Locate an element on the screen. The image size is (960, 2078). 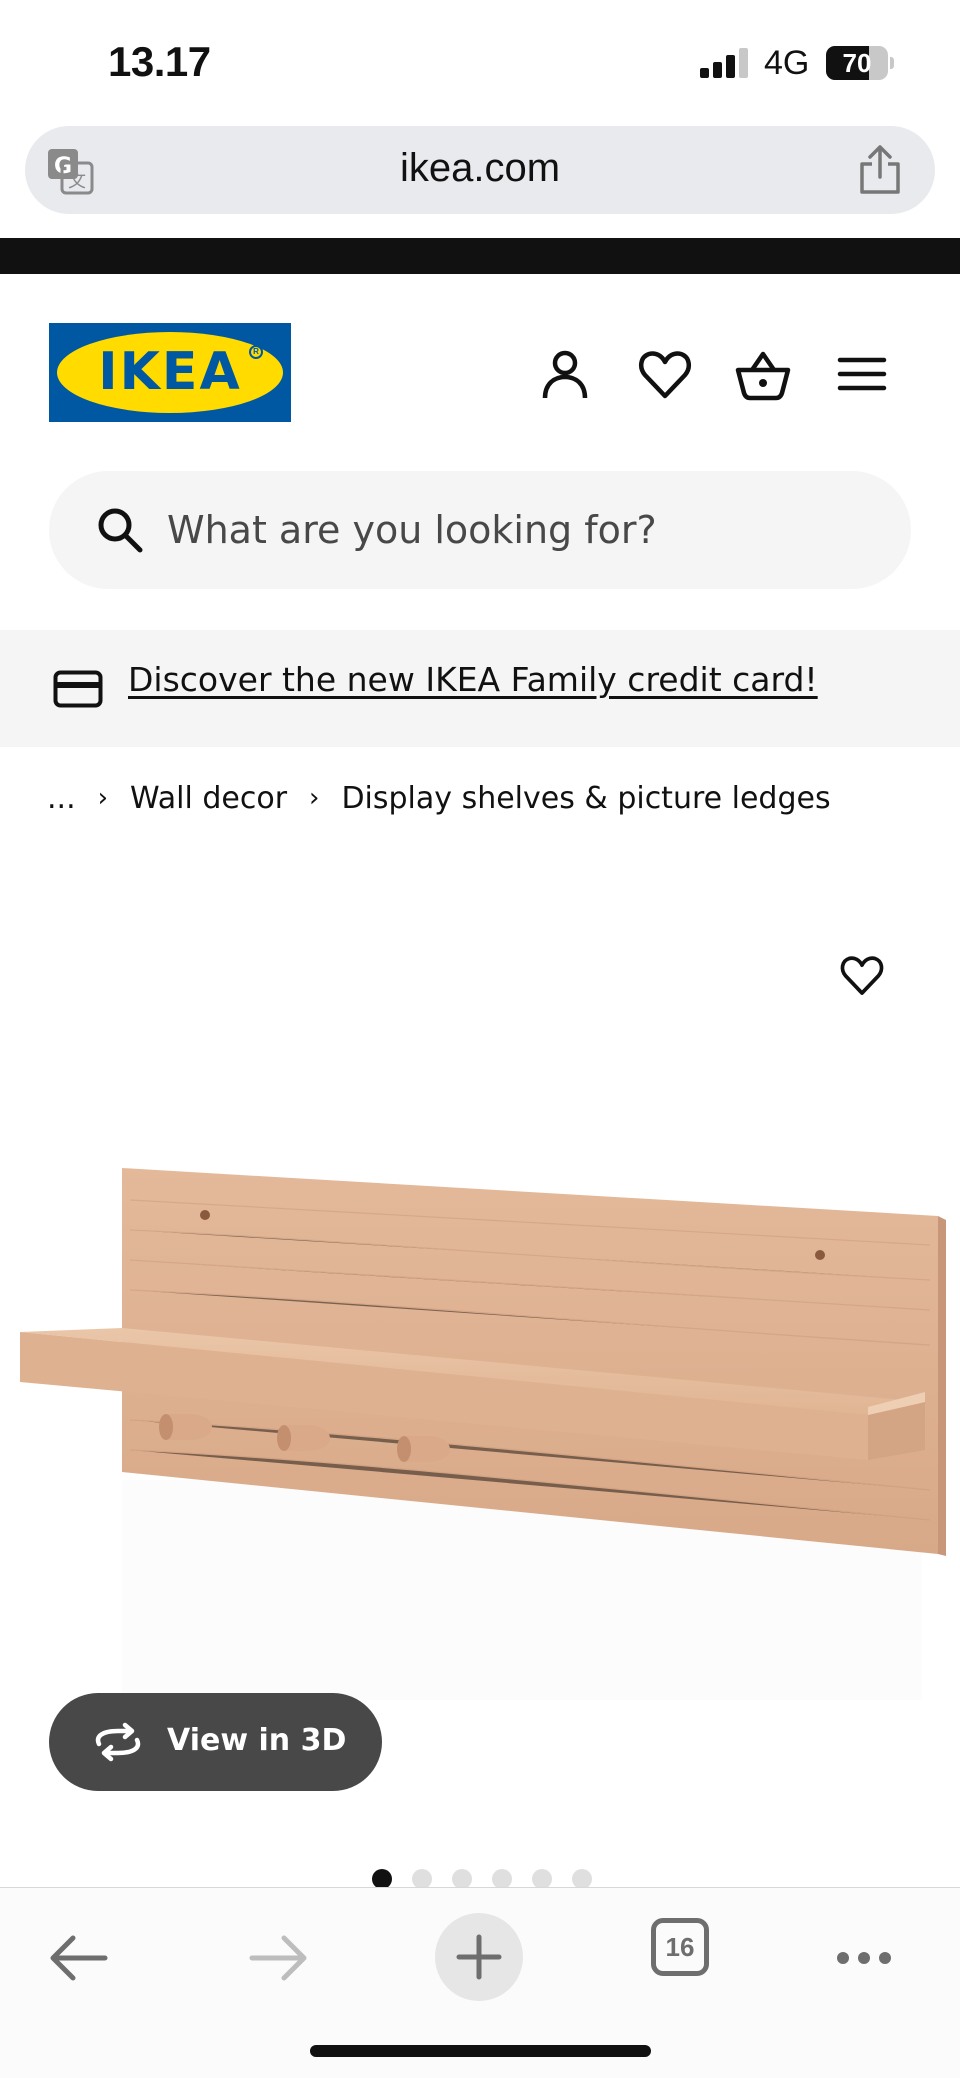
new-tab-button is located at coordinates (479, 1957).